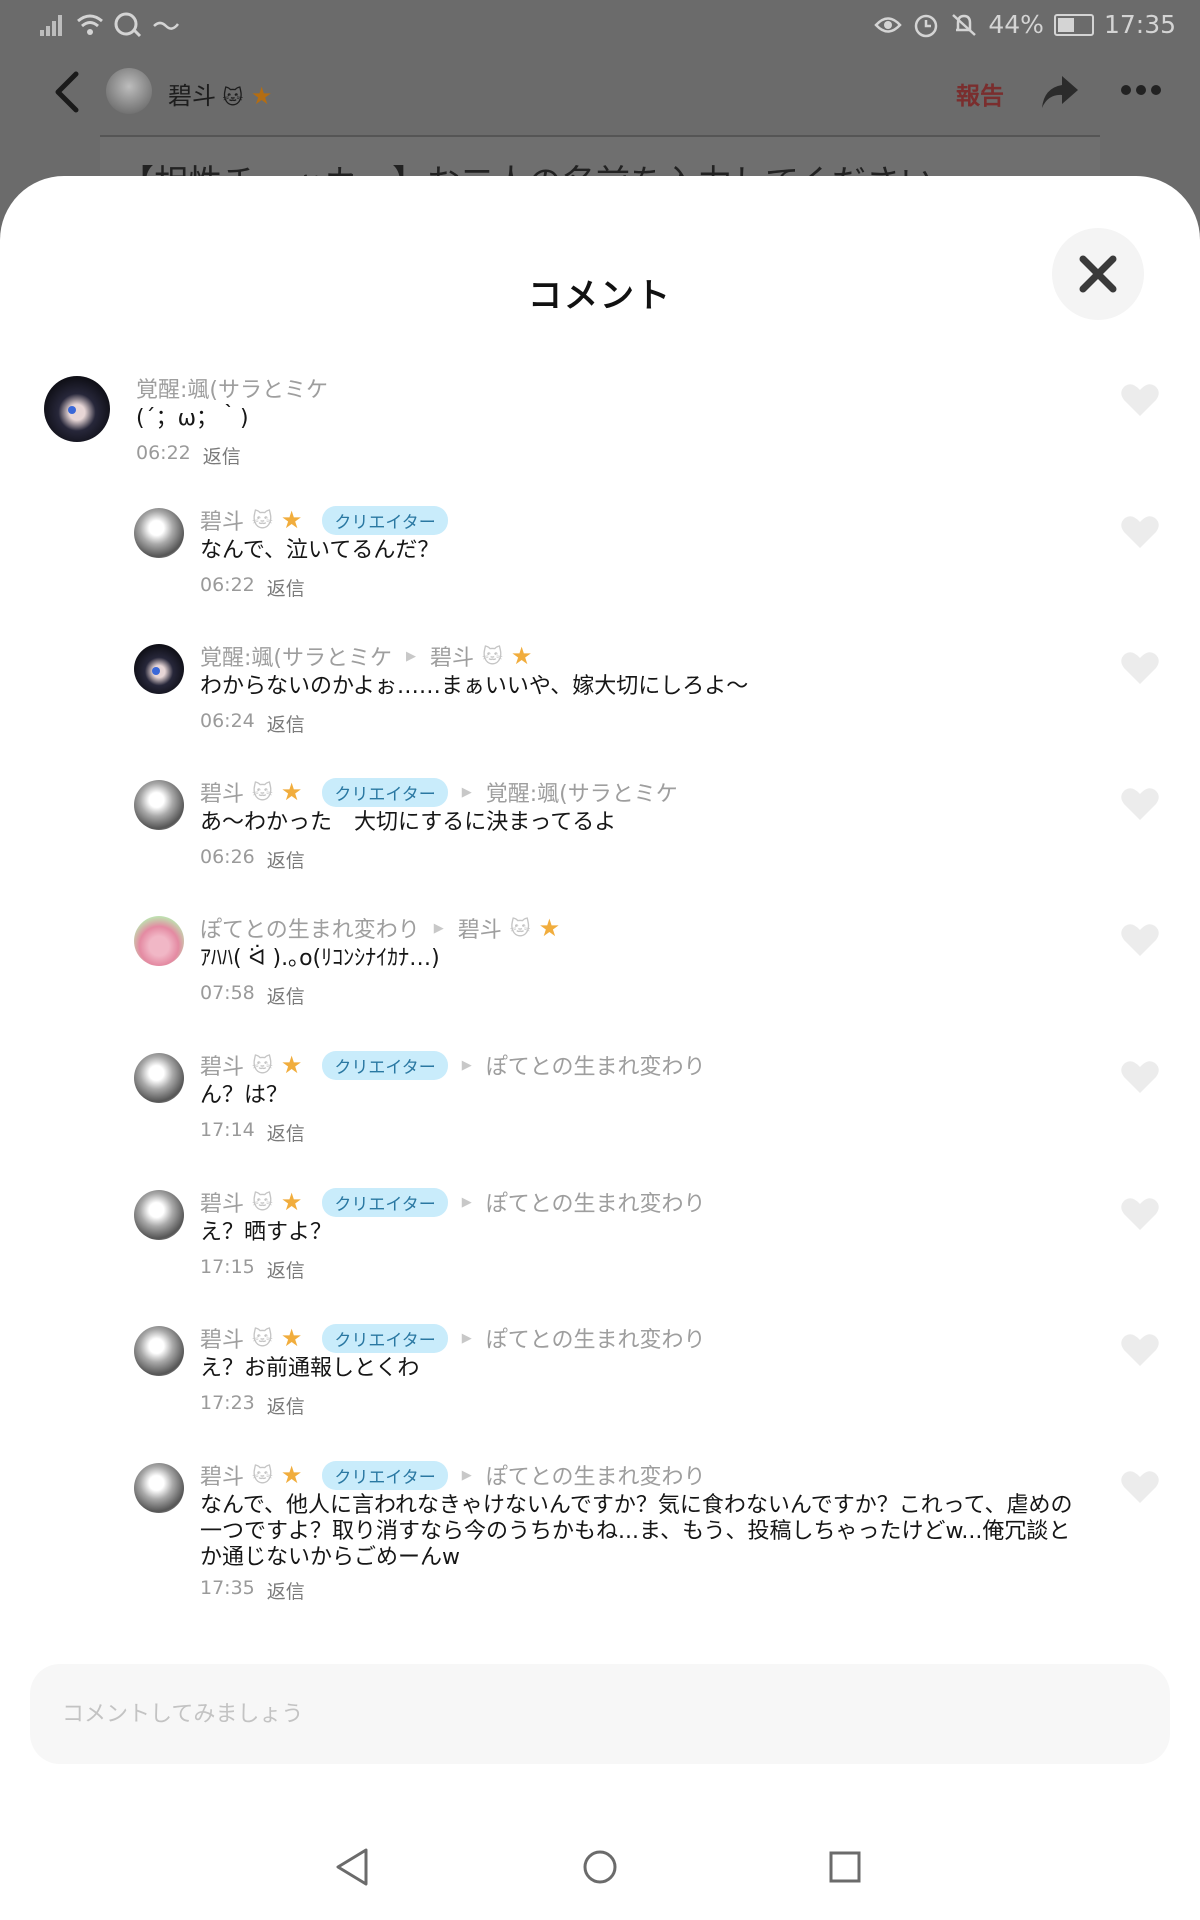 This screenshot has width=1200, height=1920. I want to click on comment-item: 碧斗 🐱 ★ クリエイター ▶ ぽてとの生まれ変わり え？お前通報しとくわ 17:23 返信, so click(600, 1387).